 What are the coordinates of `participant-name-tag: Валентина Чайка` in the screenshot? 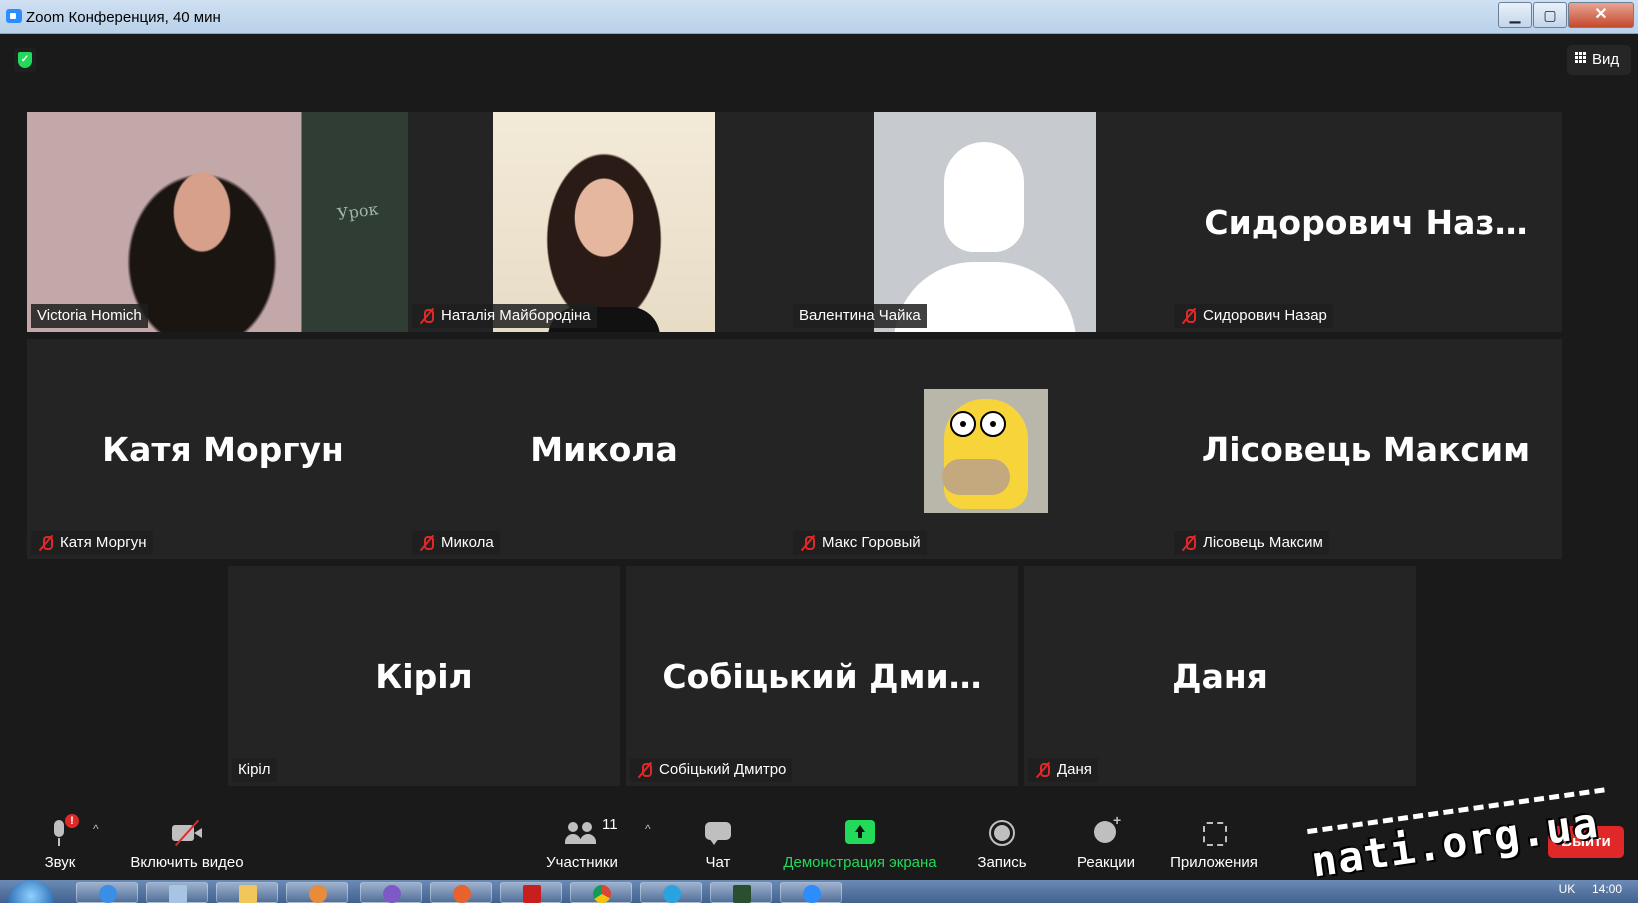 It's located at (860, 316).